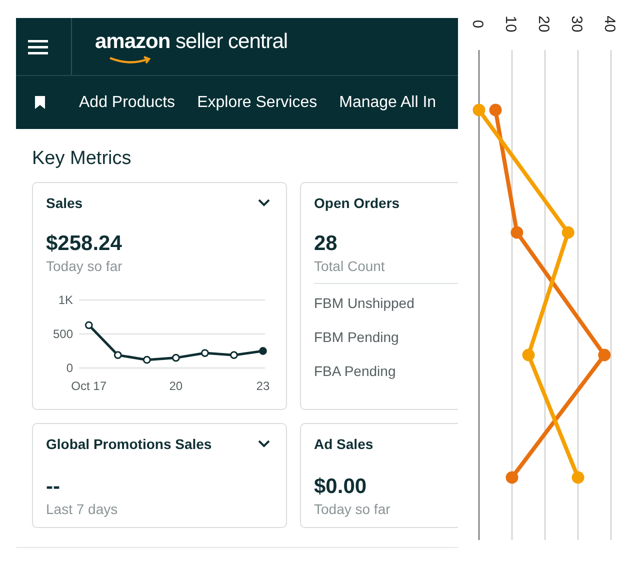 This screenshot has height=564, width=624. I want to click on card-title: Global Promotions Sales, so click(129, 444).